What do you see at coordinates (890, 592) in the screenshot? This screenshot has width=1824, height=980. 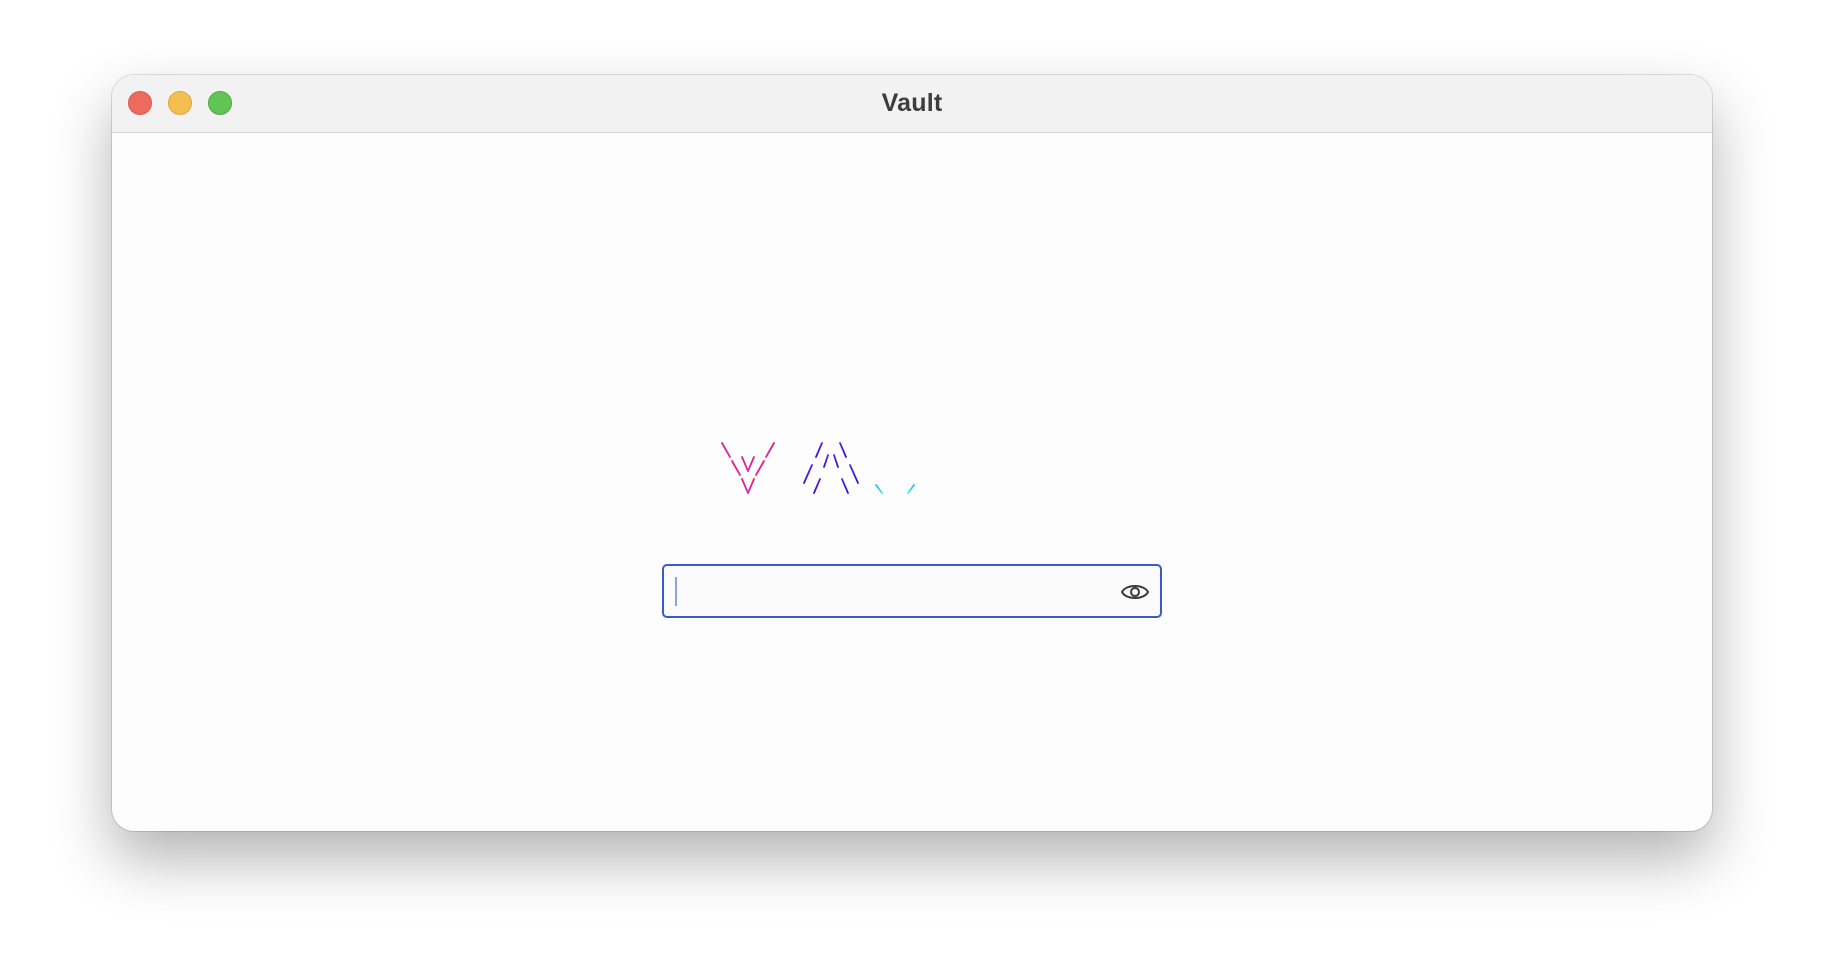 I see `password-input` at bounding box center [890, 592].